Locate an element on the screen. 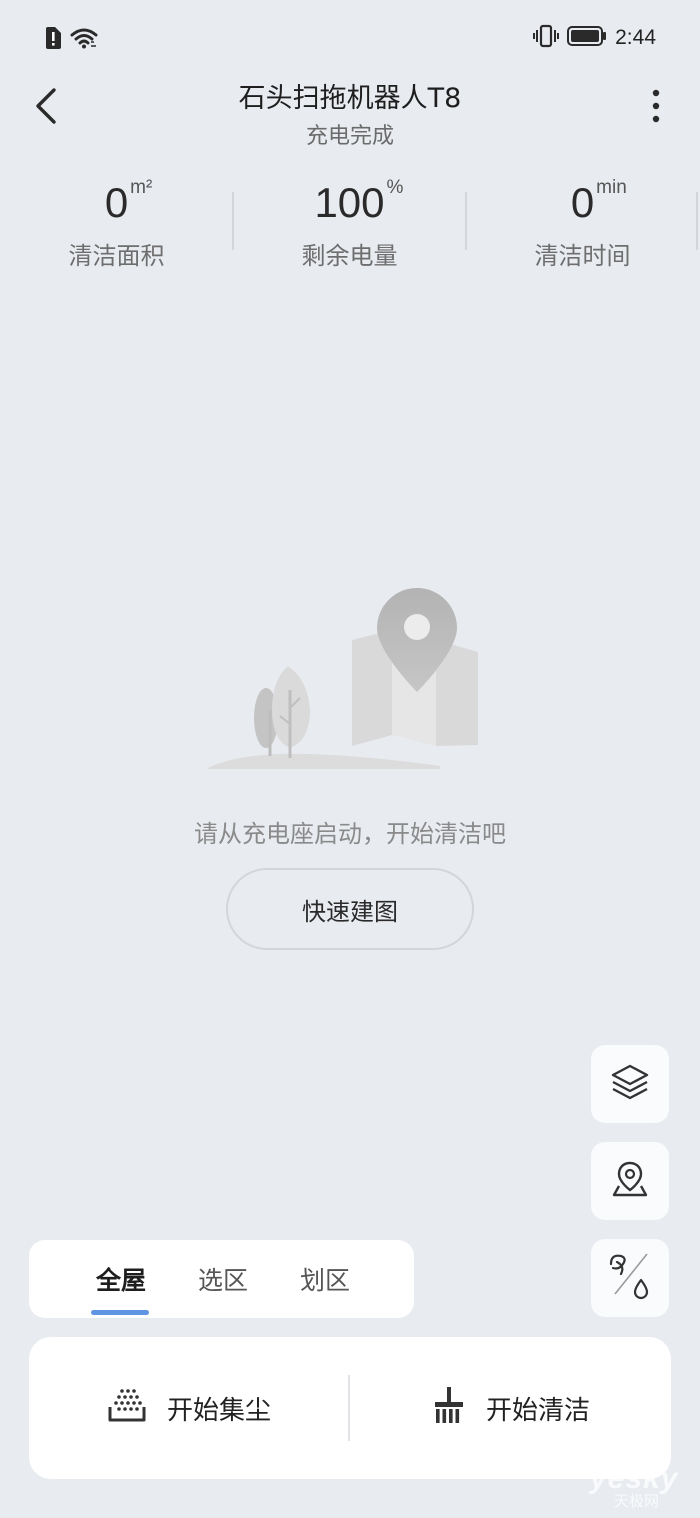 Image resolution: width=700 pixels, height=1518 pixels. stat-unit: m² is located at coordinates (141, 187).